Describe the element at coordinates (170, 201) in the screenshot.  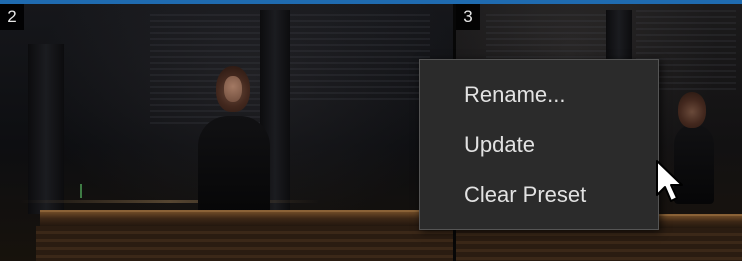
I see `background-shelf` at that location.